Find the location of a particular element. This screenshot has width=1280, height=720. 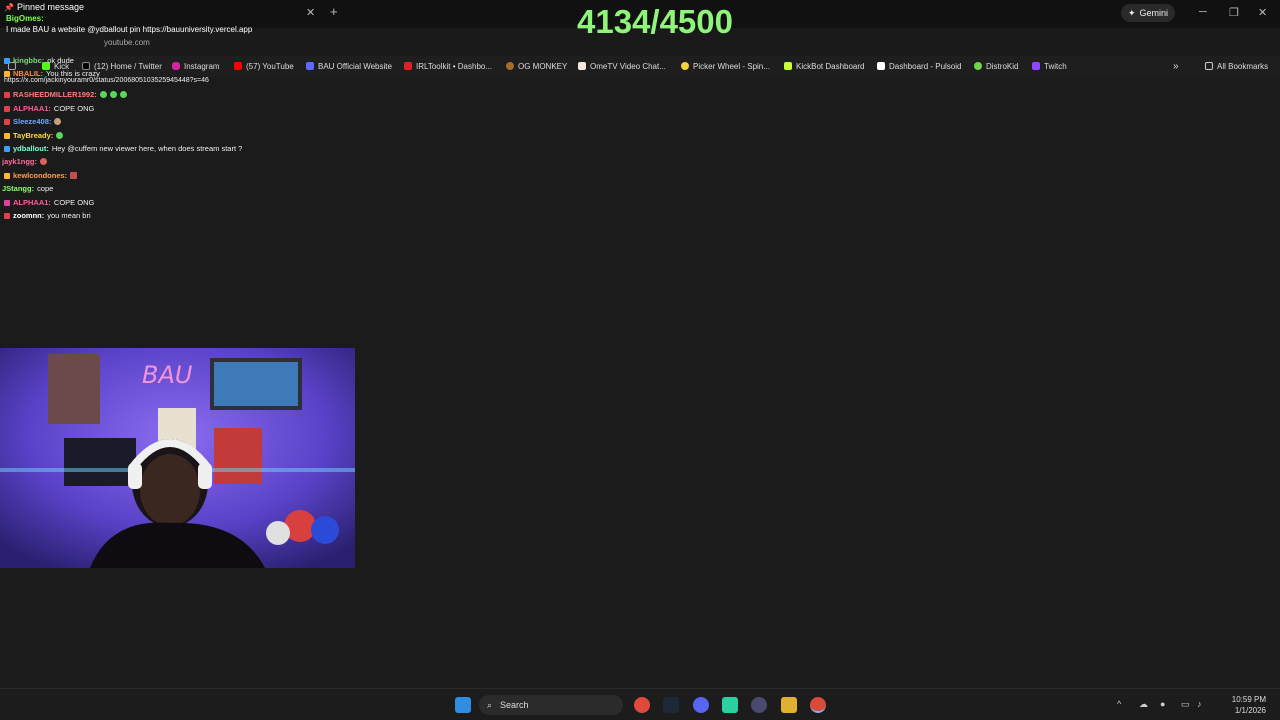

network-icon: ▭ is located at coordinates (1186, 704).